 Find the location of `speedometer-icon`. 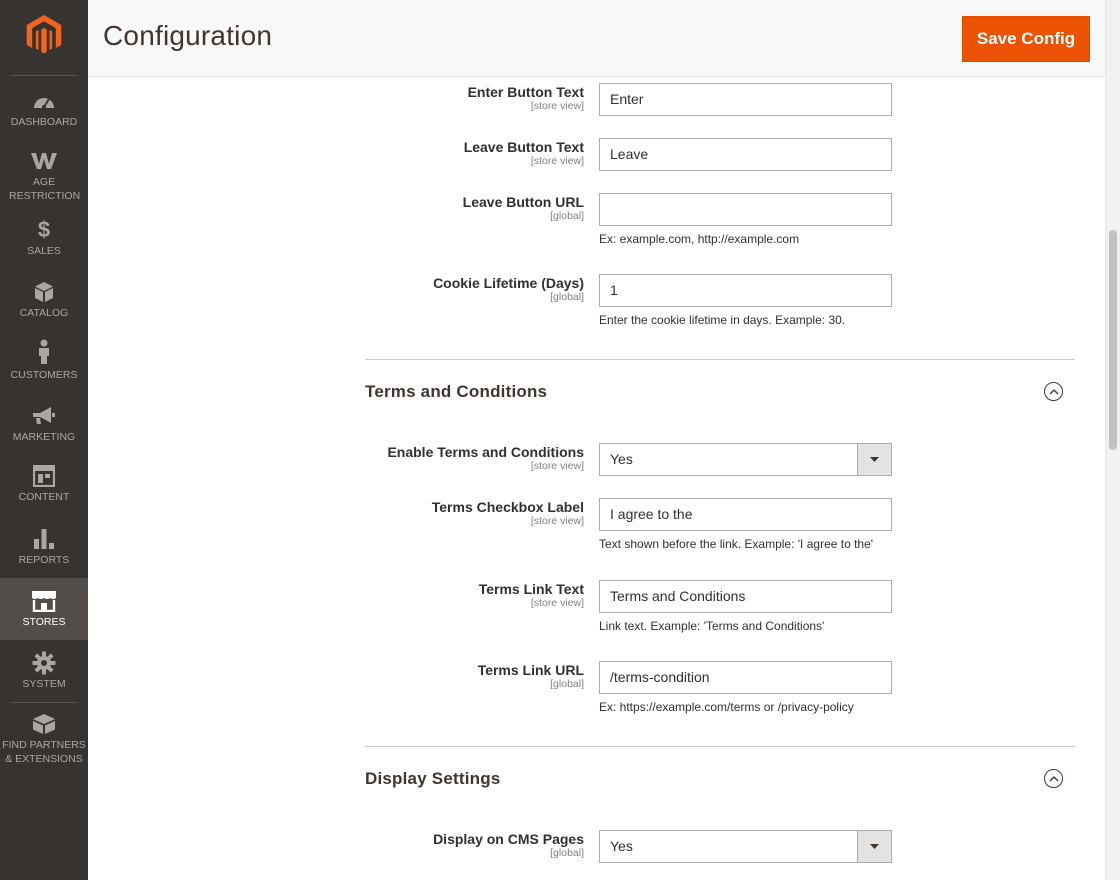

speedometer-icon is located at coordinates (44, 101).